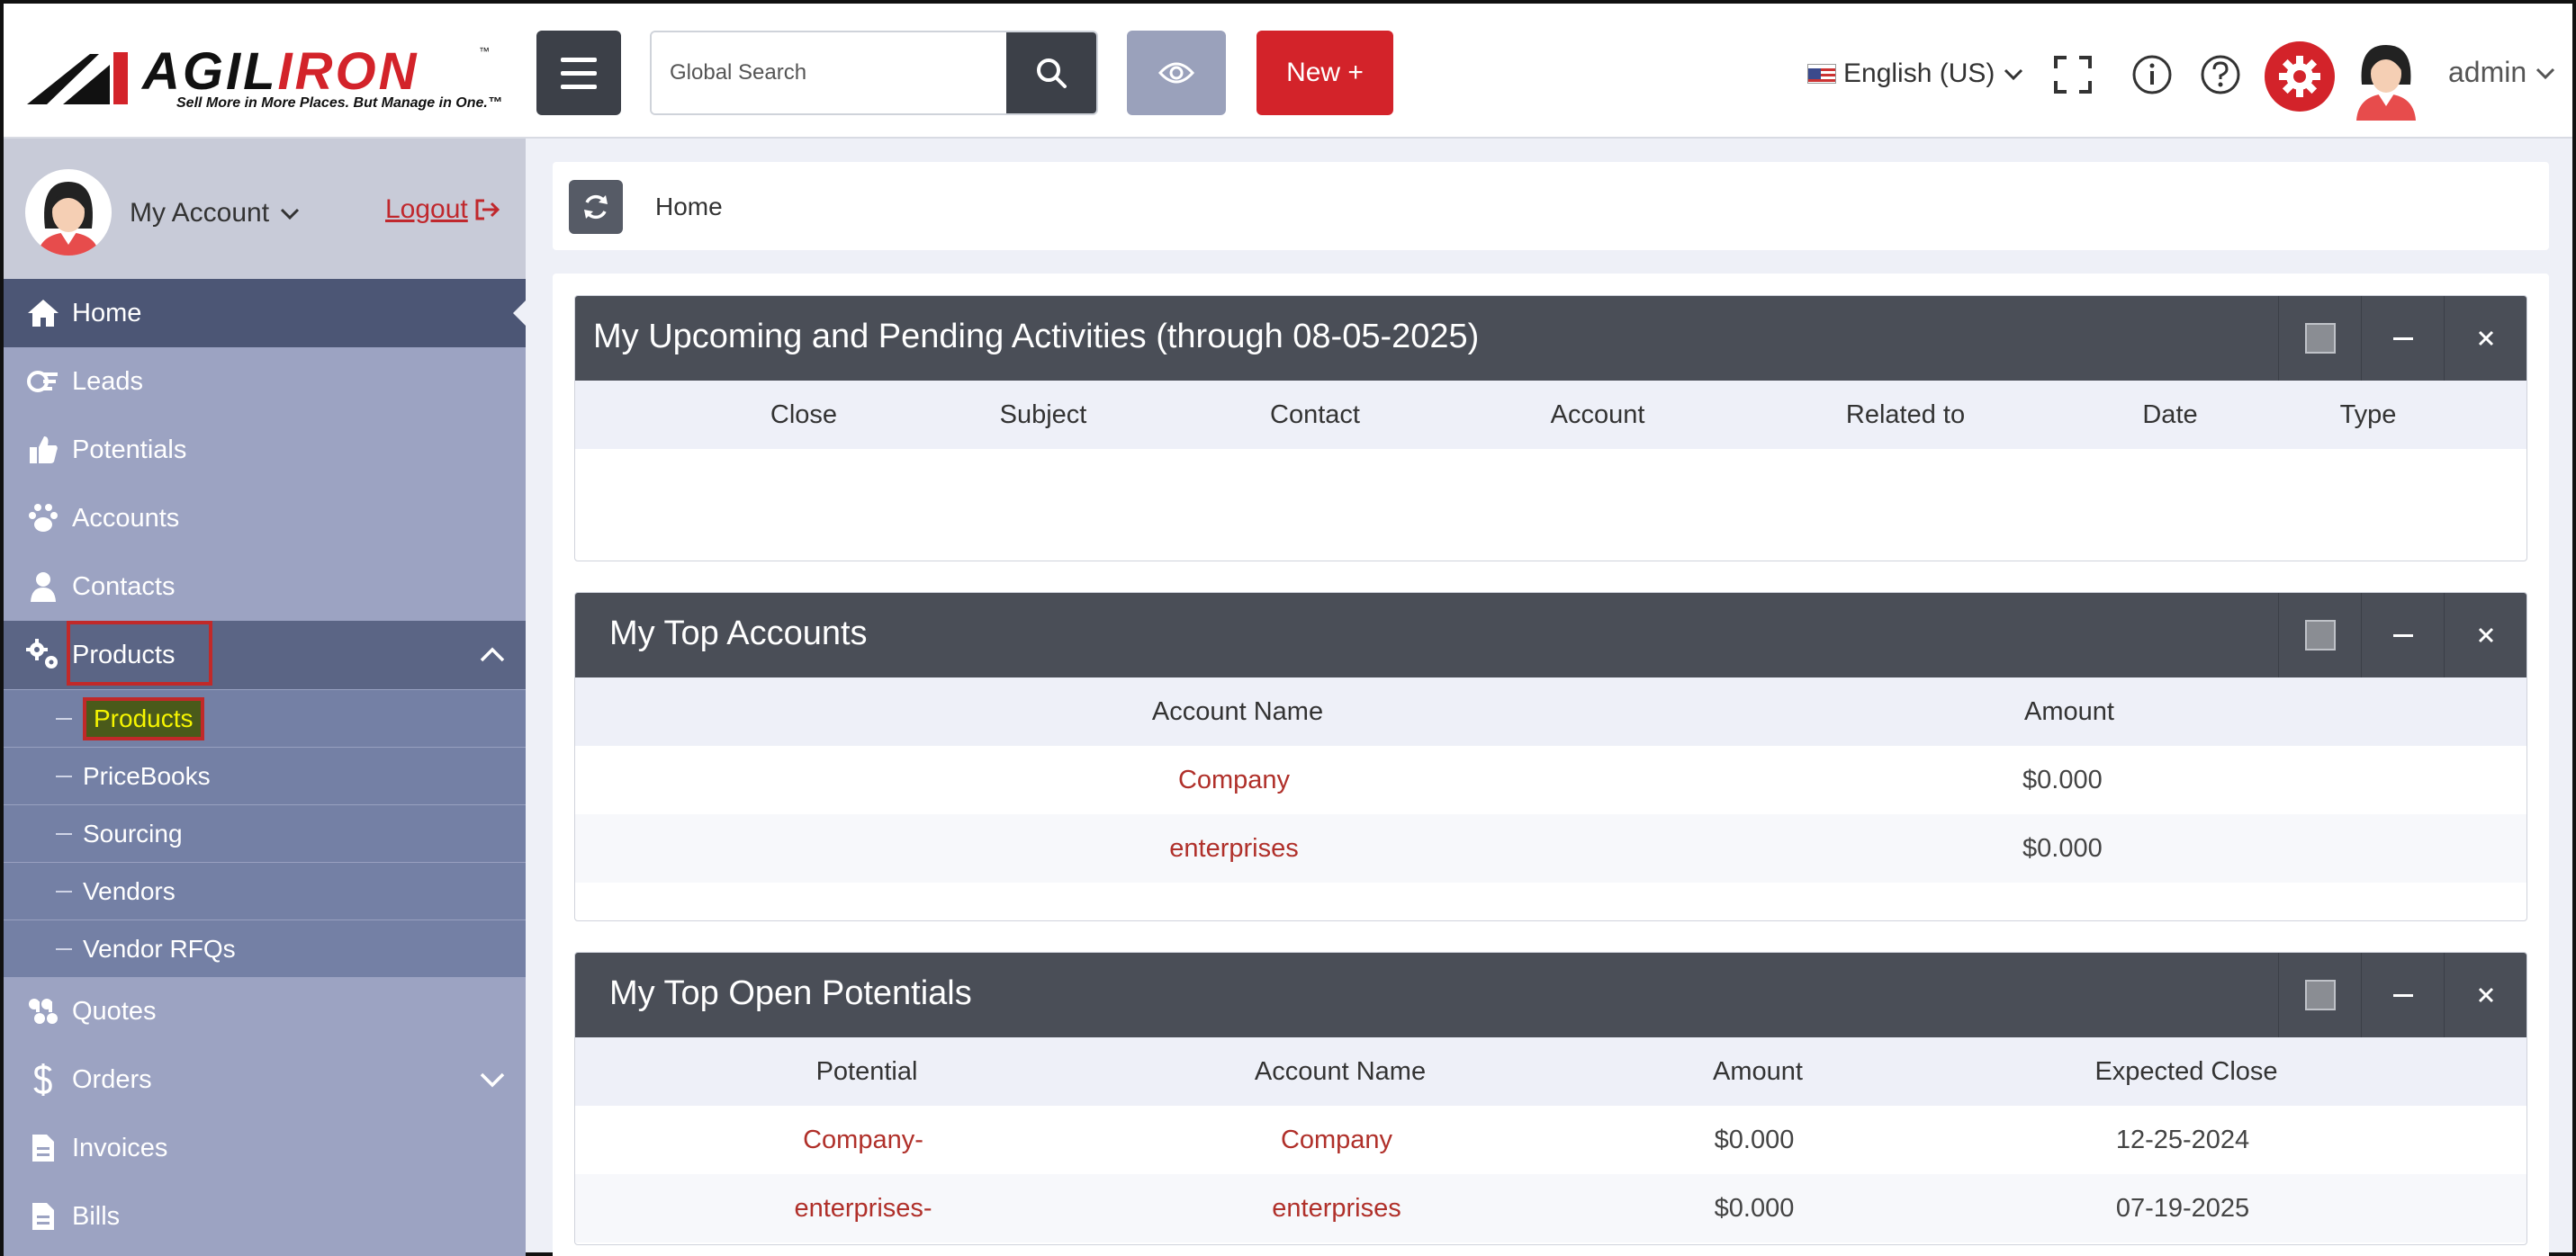  Describe the element at coordinates (1176, 73) in the screenshot. I see `view-toggle-button` at that location.